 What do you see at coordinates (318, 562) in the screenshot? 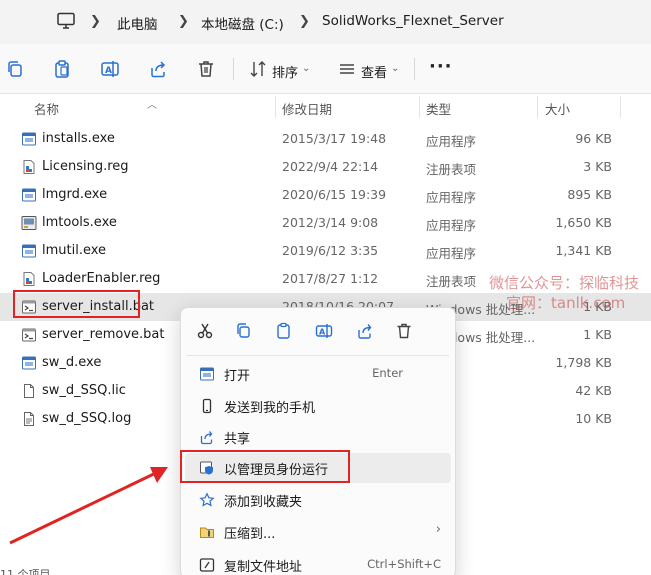
I see `menu-item-copy-path: 复制文件地址 Ctrl+Shift+C` at bounding box center [318, 562].